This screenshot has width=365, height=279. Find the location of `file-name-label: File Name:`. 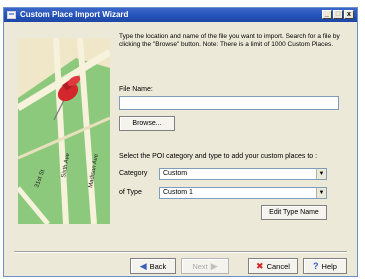

file-name-label: File Name: is located at coordinates (136, 89).